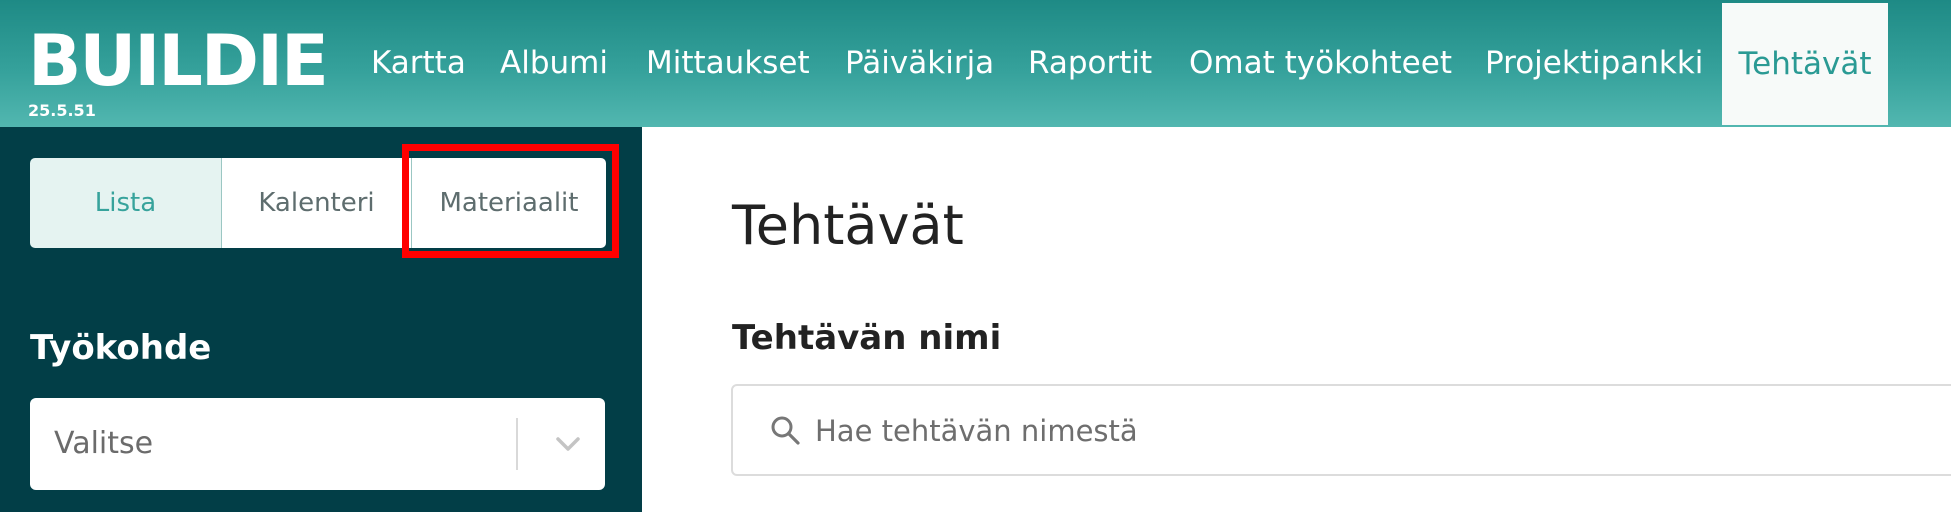 The image size is (1951, 512). I want to click on tab-kalenteri: Kalenteri, so click(317, 203).